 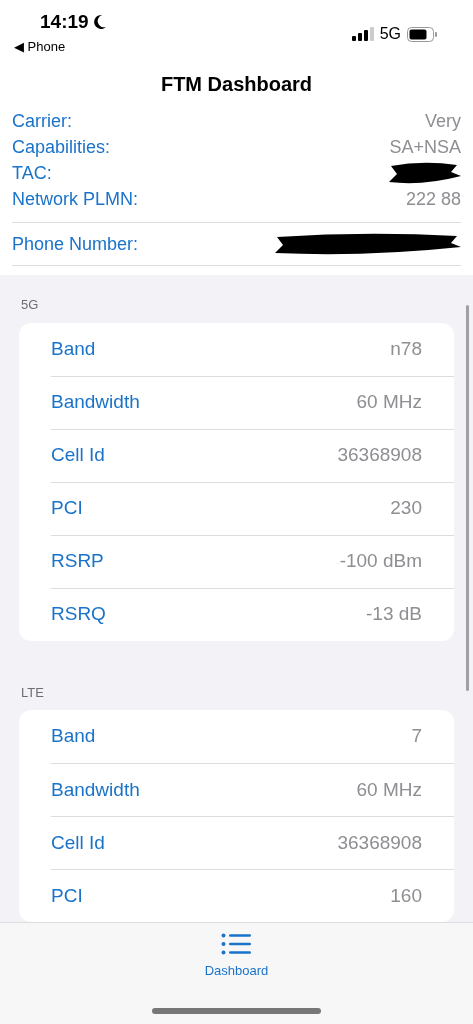 What do you see at coordinates (75, 244) in the screenshot?
I see `info-label: Phone Number:` at bounding box center [75, 244].